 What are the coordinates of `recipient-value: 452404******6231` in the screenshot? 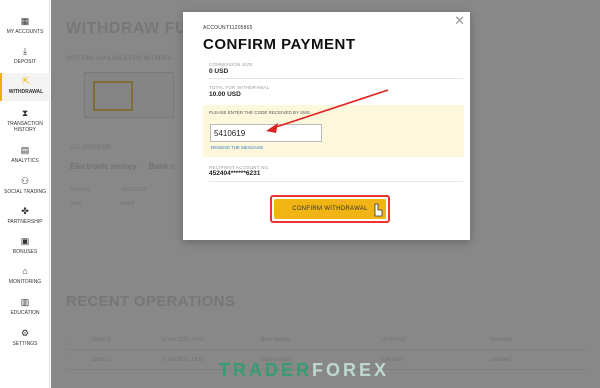 It's located at (235, 173).